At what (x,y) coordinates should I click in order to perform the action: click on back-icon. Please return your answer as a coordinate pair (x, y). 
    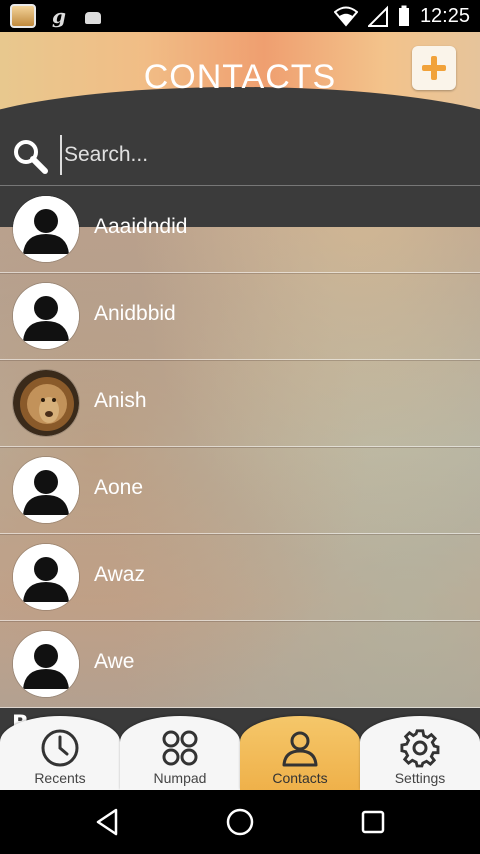
    Looking at the image, I should click on (108, 822).